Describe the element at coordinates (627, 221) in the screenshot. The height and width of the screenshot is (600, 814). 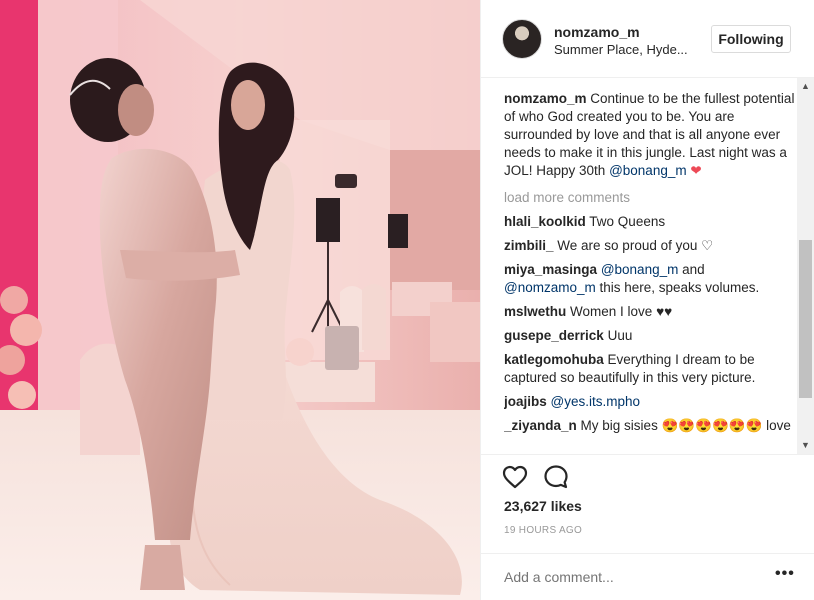
I see `comment-text: Two Queens` at that location.